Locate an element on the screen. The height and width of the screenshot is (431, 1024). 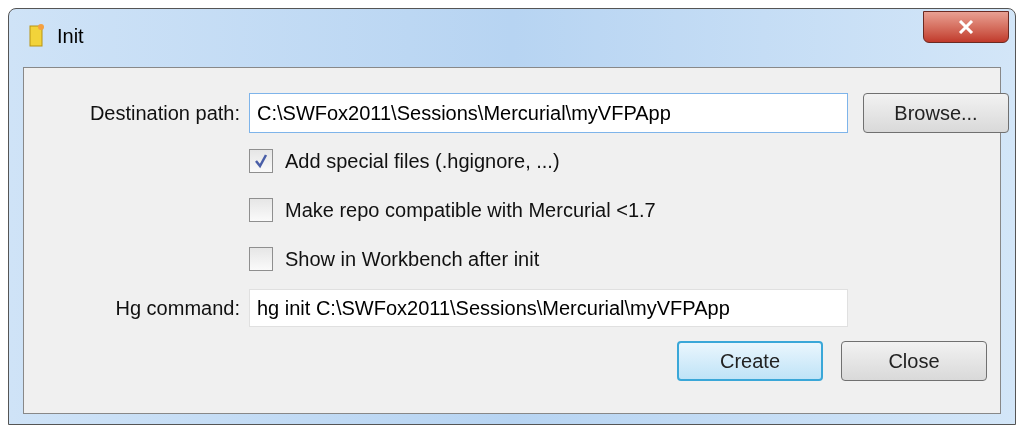
dialog-button: Close is located at coordinates (914, 361).